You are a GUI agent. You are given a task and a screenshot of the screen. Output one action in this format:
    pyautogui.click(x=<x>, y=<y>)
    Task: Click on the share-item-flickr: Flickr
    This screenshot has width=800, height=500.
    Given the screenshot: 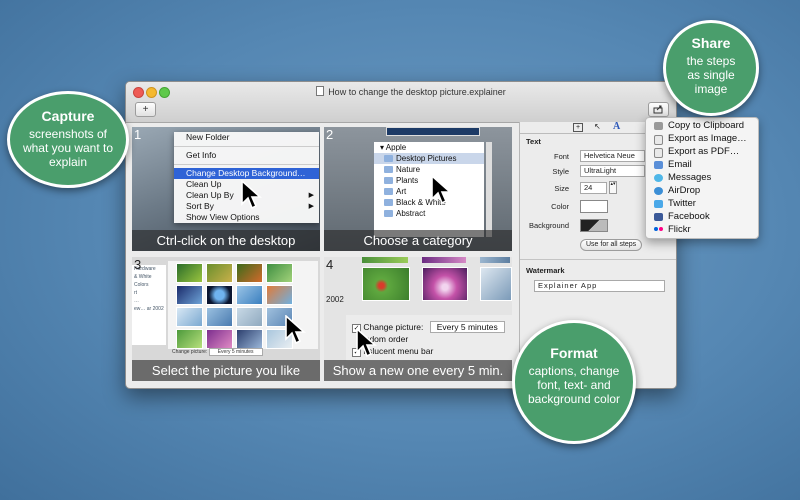 What is the action you would take?
    pyautogui.click(x=668, y=230)
    